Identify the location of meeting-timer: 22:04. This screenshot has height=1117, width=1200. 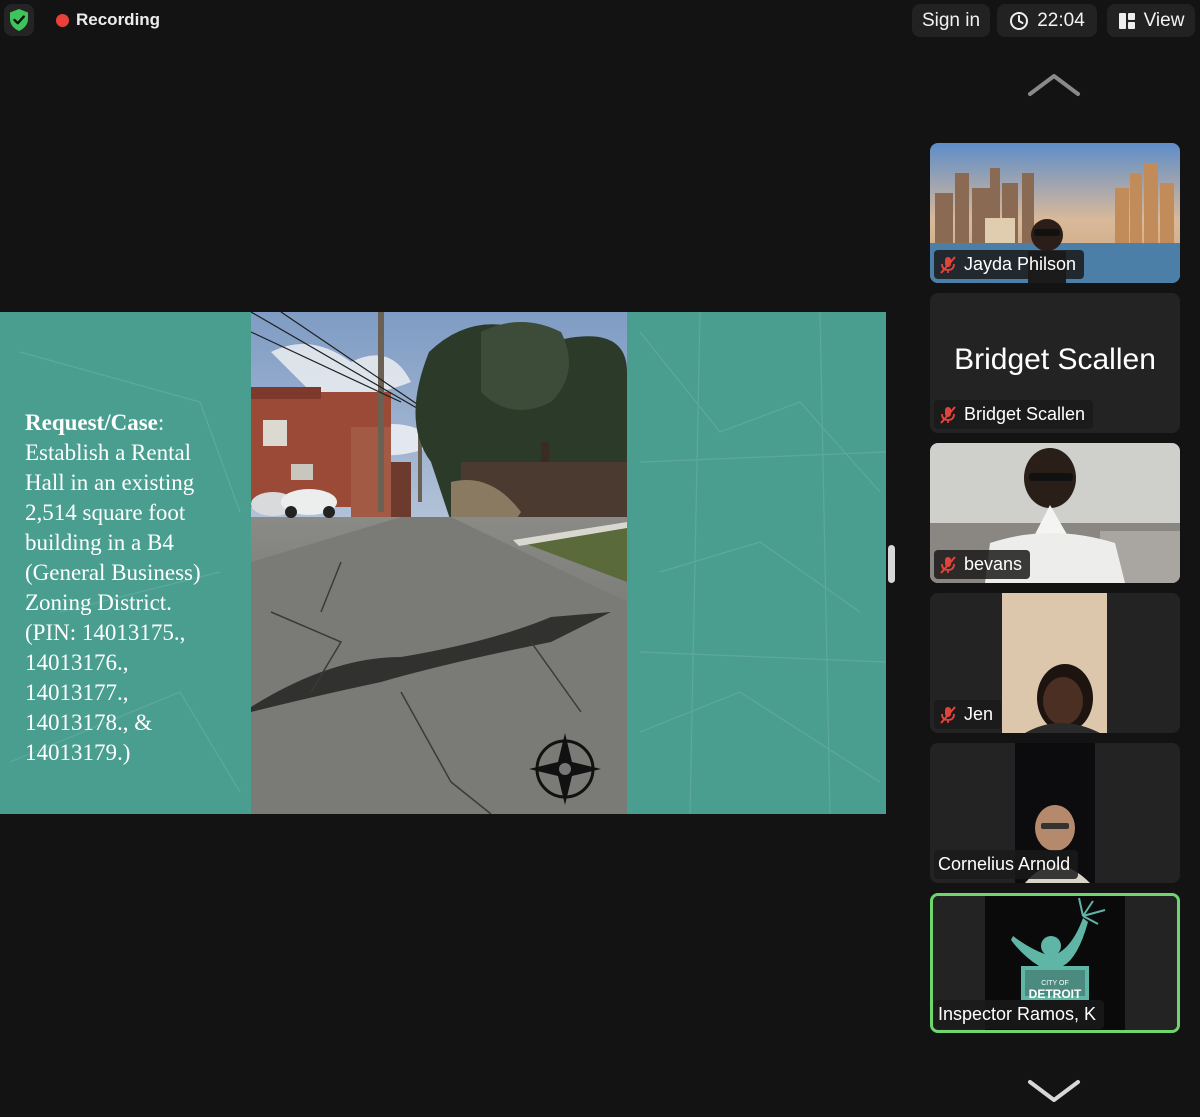
(1047, 20).